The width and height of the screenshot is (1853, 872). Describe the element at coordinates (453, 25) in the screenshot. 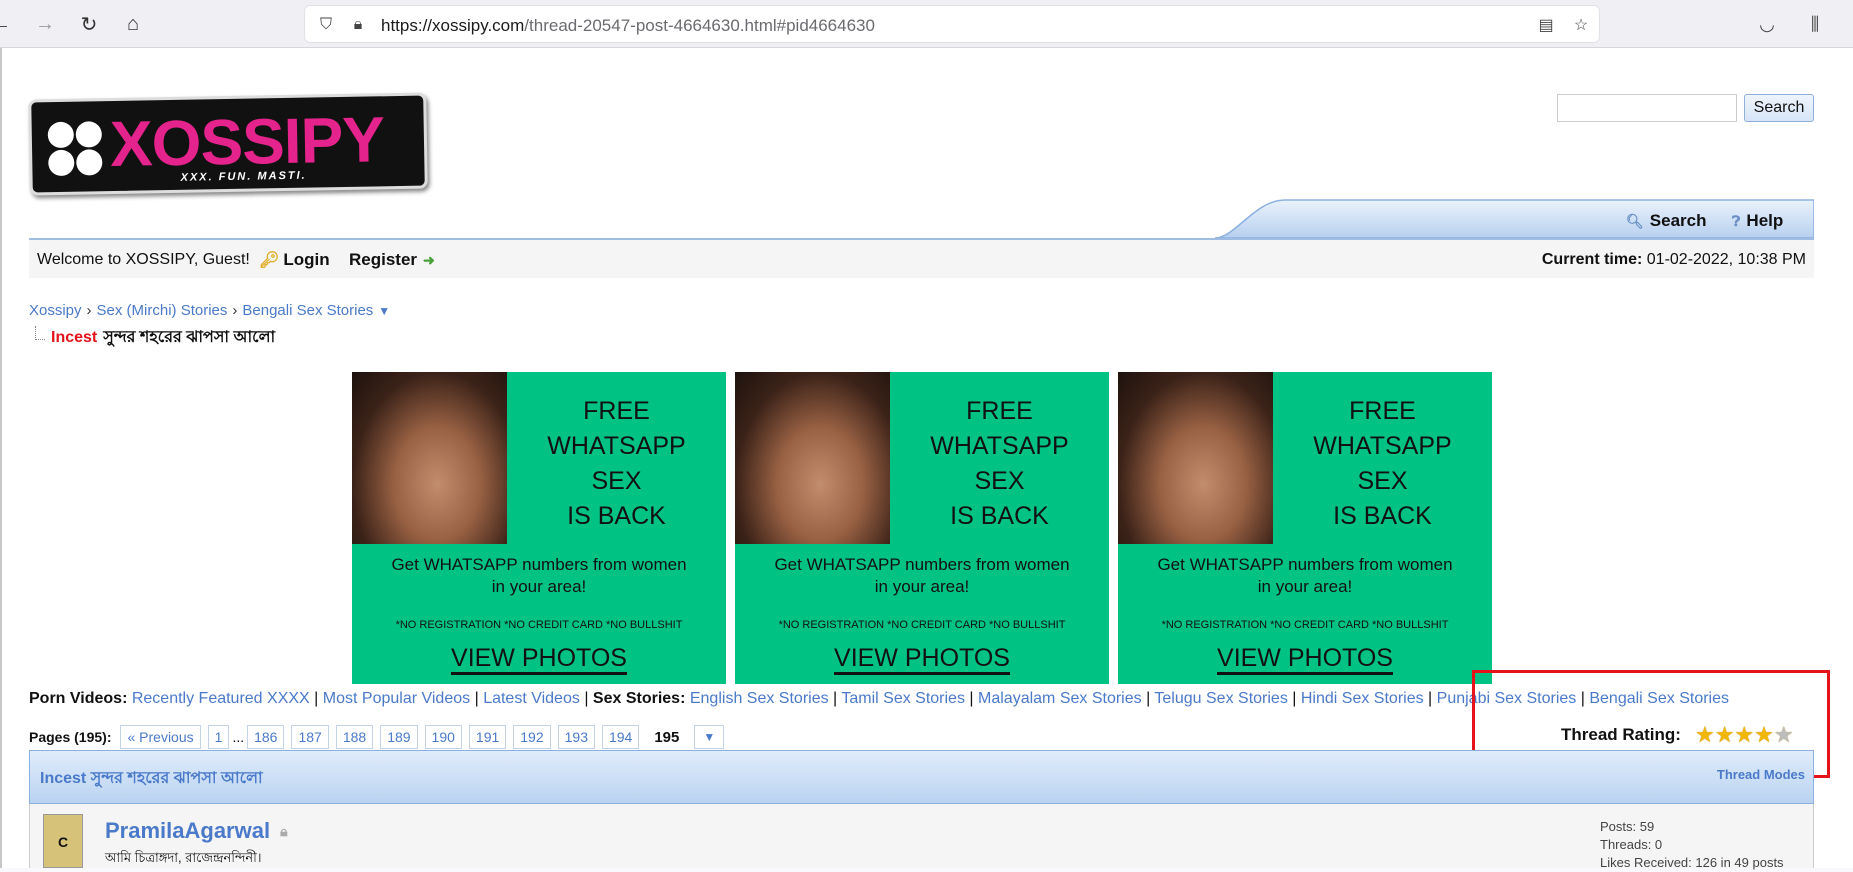

I see `url-host: https://xossipy.com` at that location.